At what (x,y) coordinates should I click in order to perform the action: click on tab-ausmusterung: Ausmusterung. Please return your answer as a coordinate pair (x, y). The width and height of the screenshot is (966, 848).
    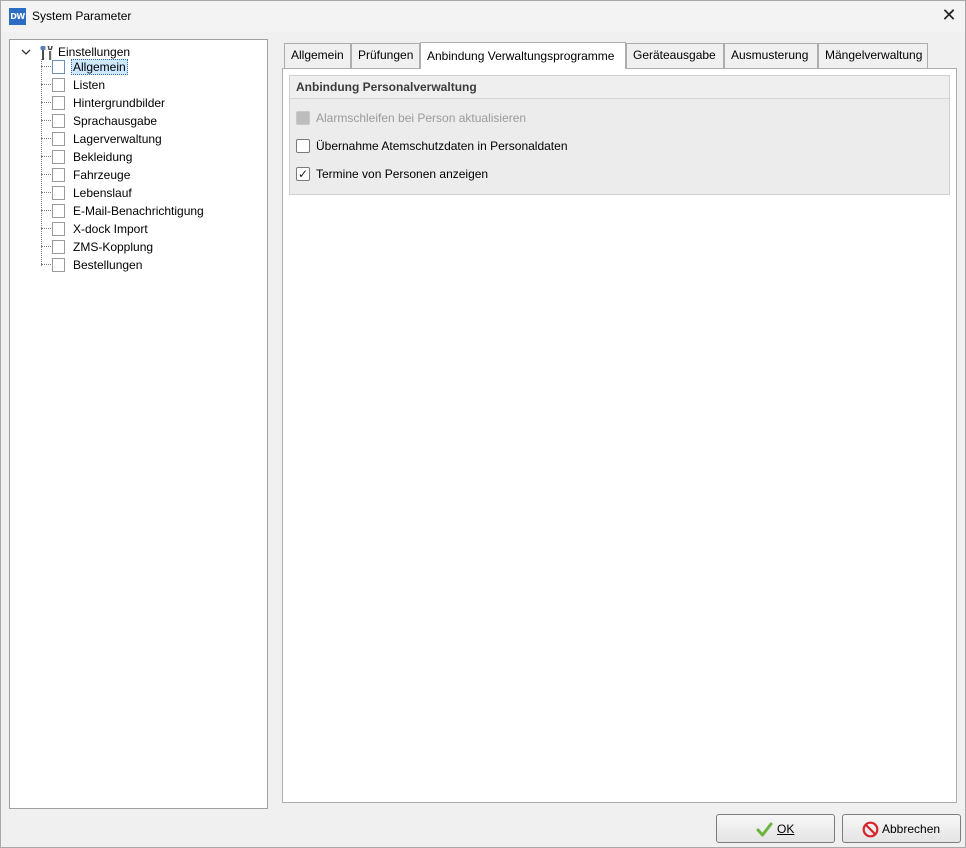
    Looking at the image, I should click on (771, 55).